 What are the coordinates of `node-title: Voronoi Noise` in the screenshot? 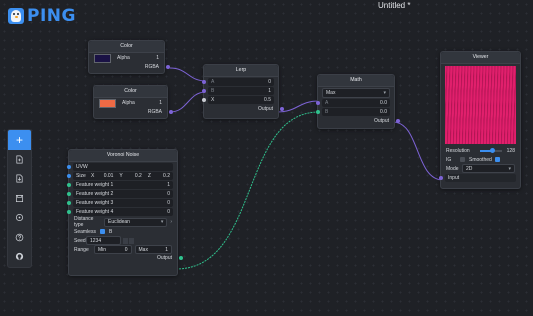 It's located at (123, 156).